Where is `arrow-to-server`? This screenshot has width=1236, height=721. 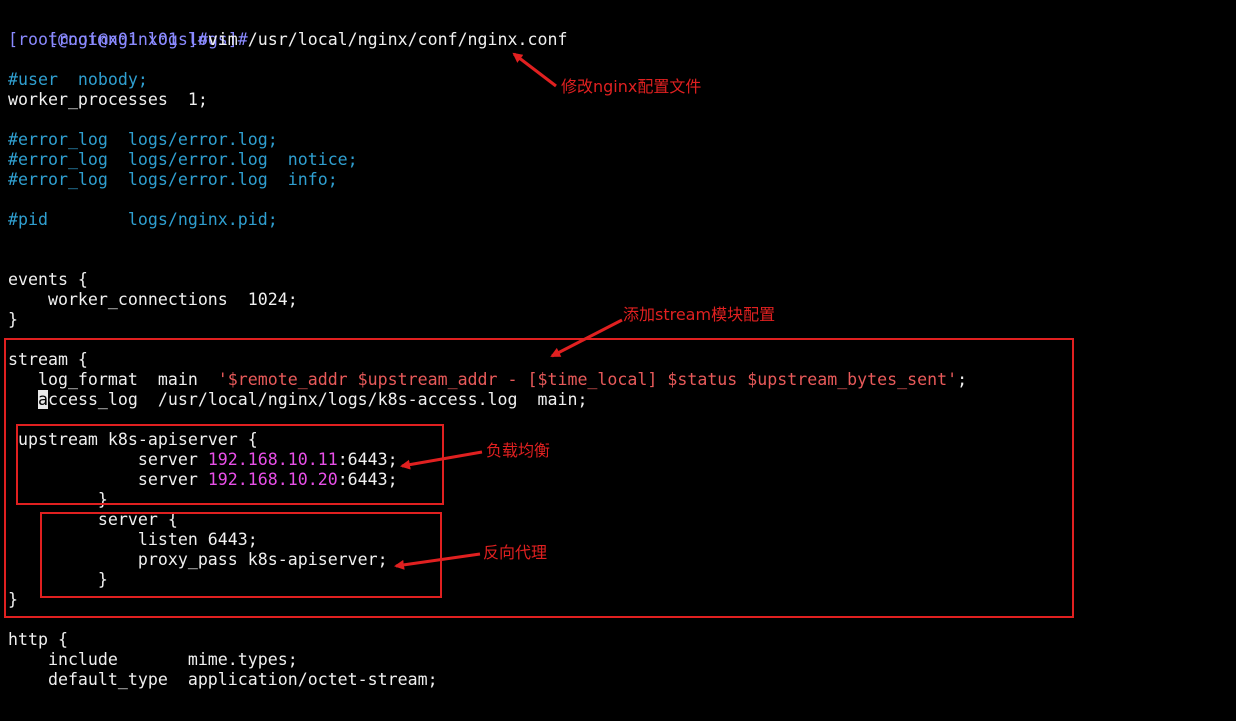
arrow-to-server is located at coordinates (437, 561).